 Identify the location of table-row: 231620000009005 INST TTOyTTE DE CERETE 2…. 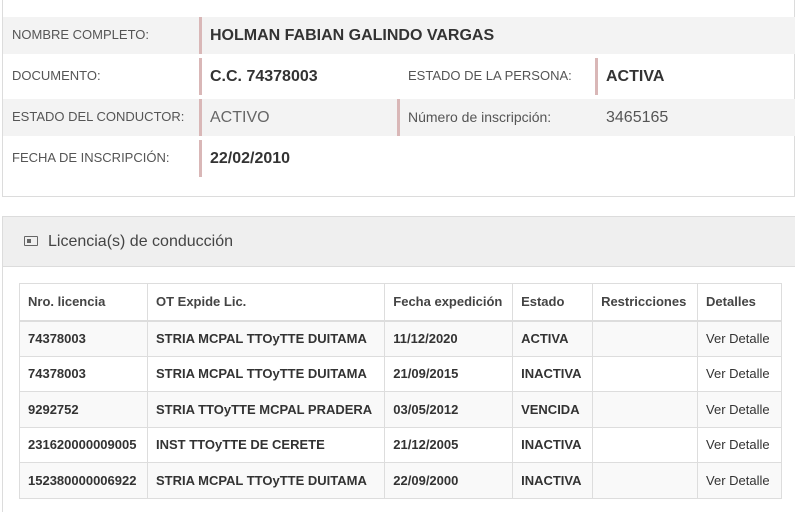
(400, 444).